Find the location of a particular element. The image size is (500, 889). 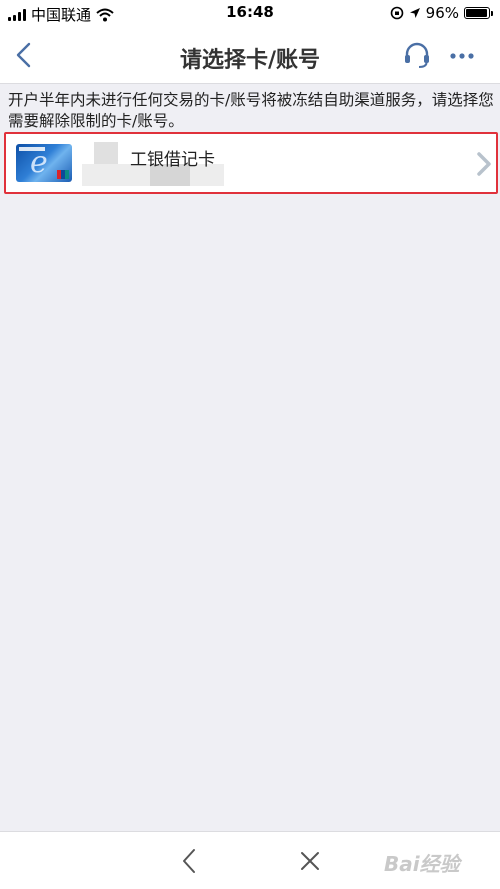

bottom-toolbar: Bai经验 is located at coordinates (250, 860).